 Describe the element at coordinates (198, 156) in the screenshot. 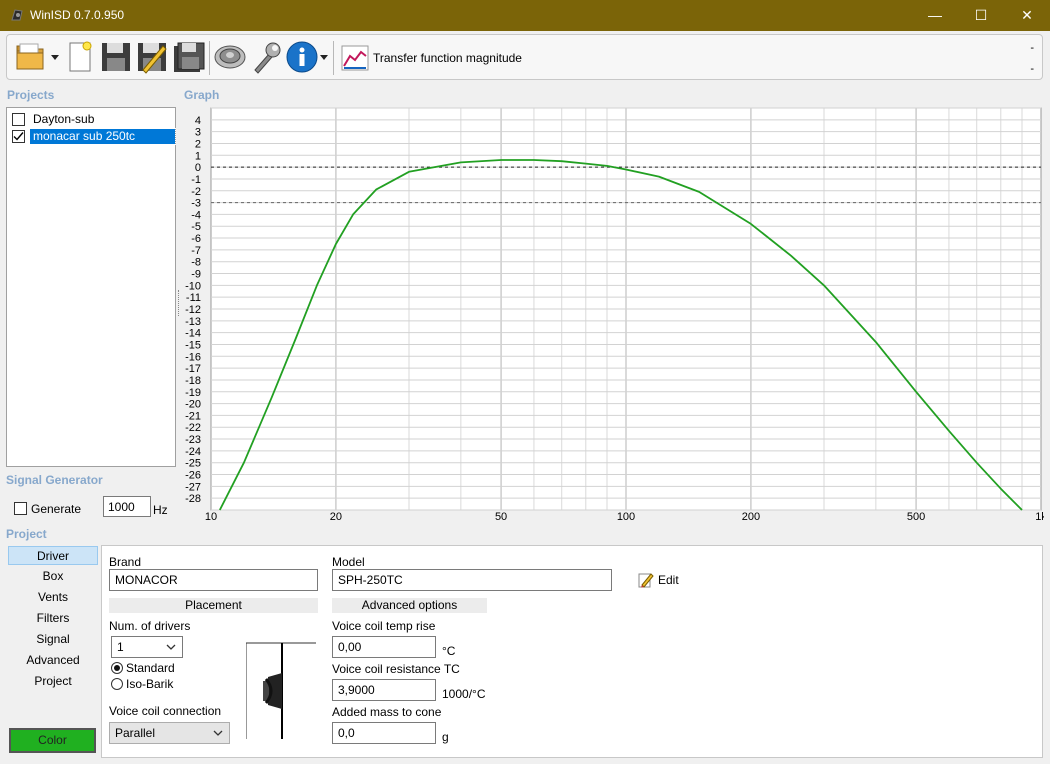

I see `y-tick-label: 1` at that location.